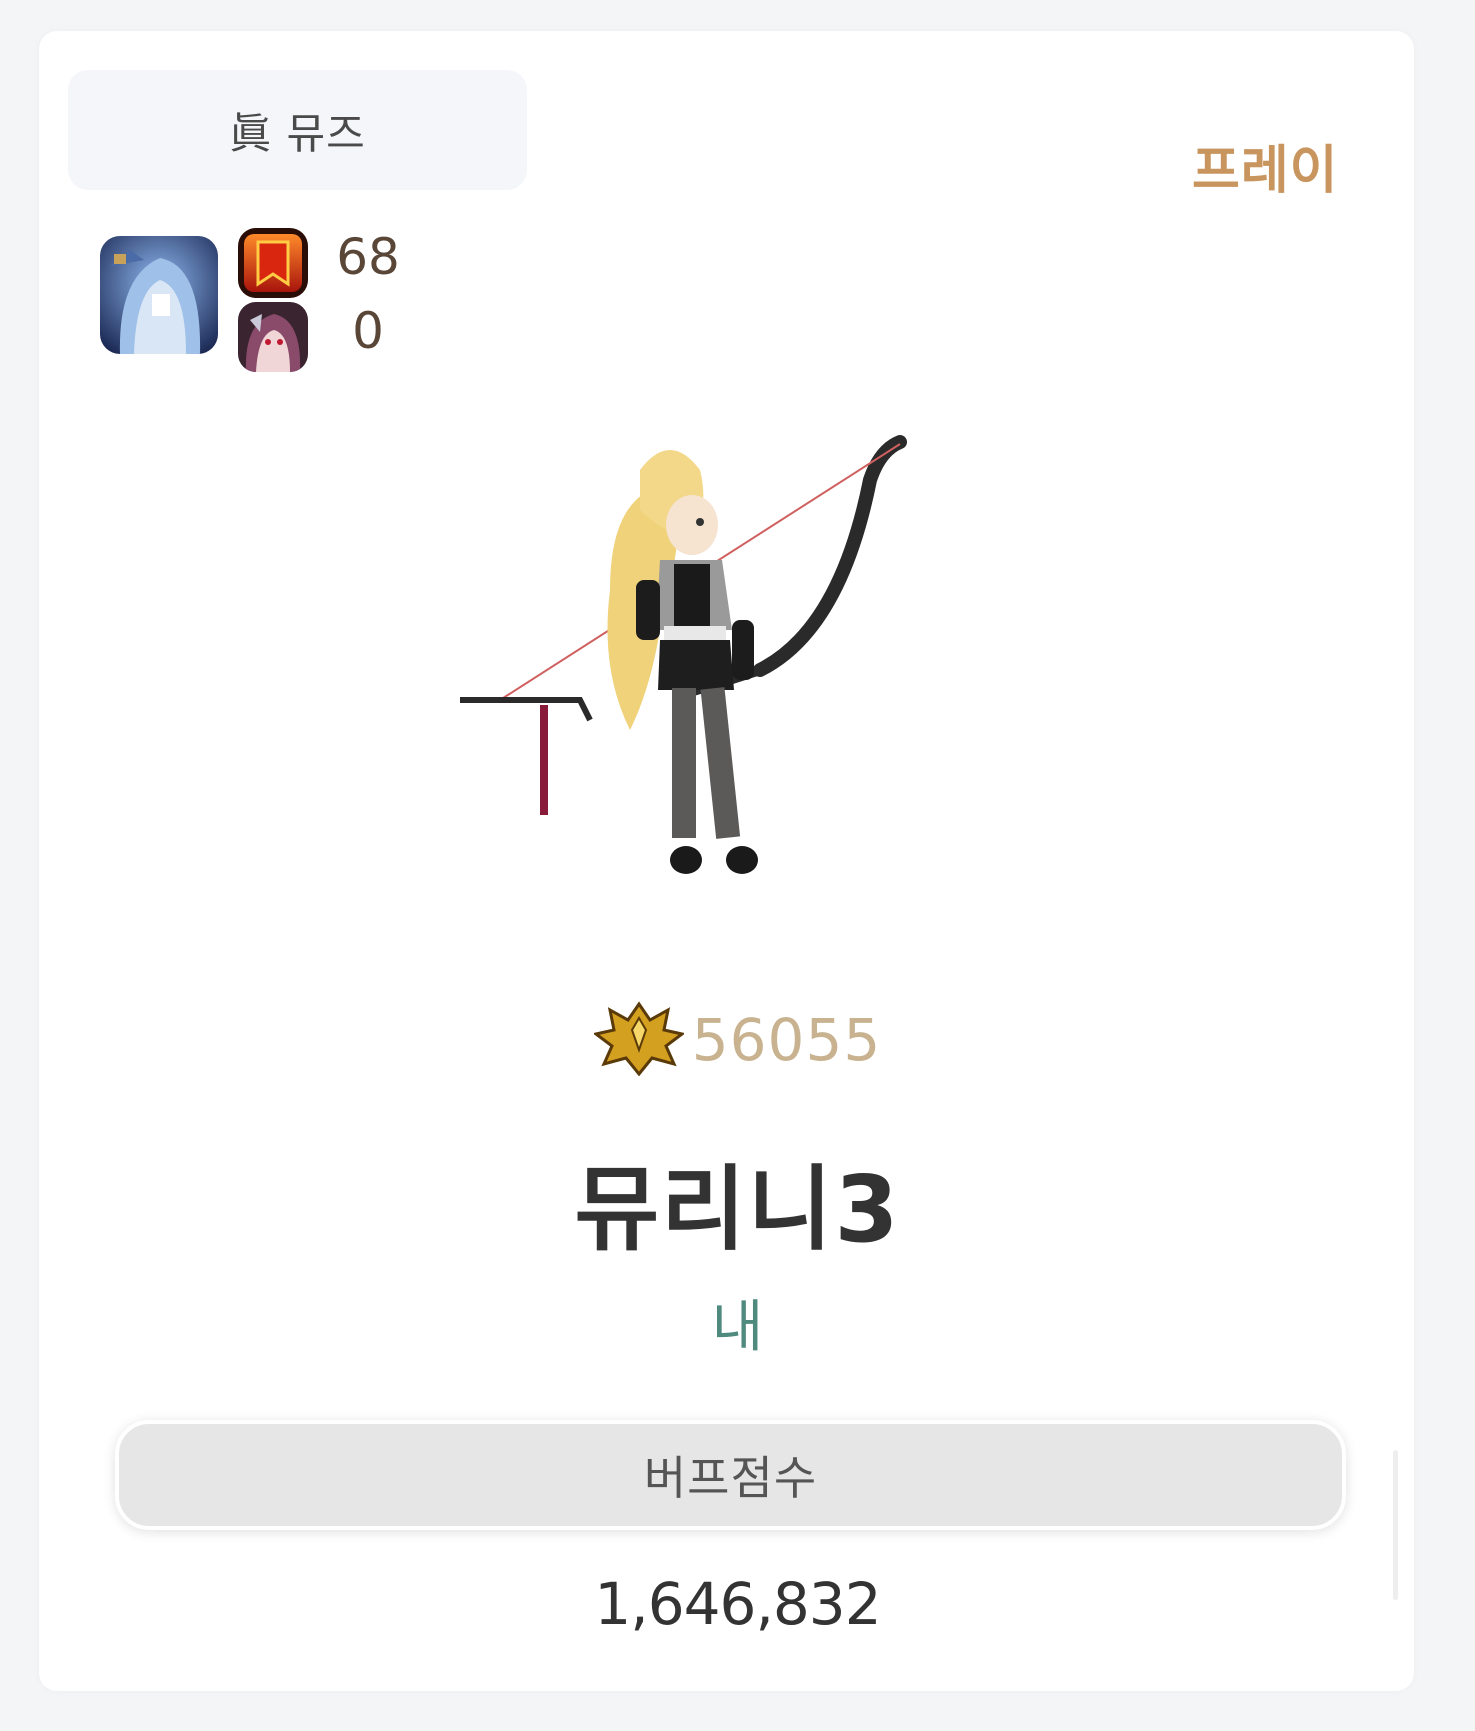 The width and height of the screenshot is (1475, 1731). Describe the element at coordinates (273, 337) in the screenshot. I see `companion-portrait-icon` at that location.